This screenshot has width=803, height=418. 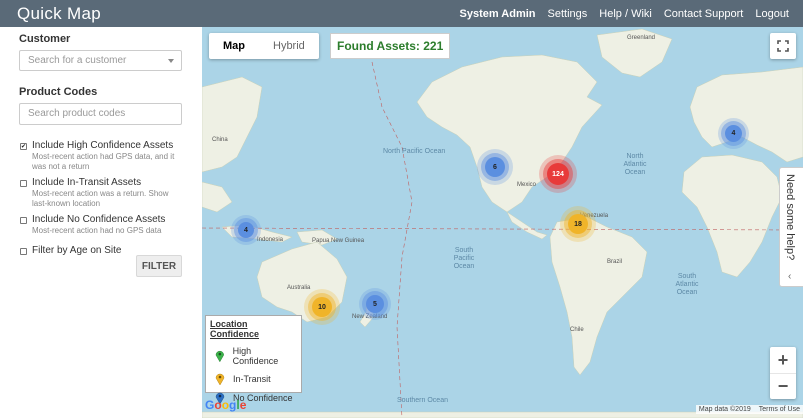 What do you see at coordinates (220, 379) in the screenshot?
I see `yellow-pin-icon` at bounding box center [220, 379].